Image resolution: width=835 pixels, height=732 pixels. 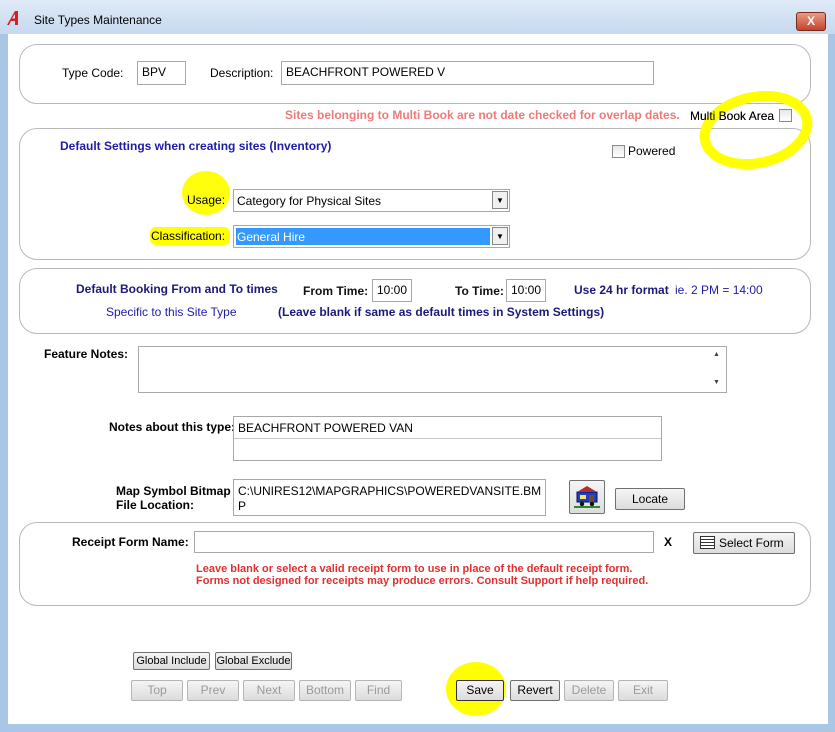 I want to click on booking-times-subheading: Specific to this Site Type, so click(x=171, y=312).